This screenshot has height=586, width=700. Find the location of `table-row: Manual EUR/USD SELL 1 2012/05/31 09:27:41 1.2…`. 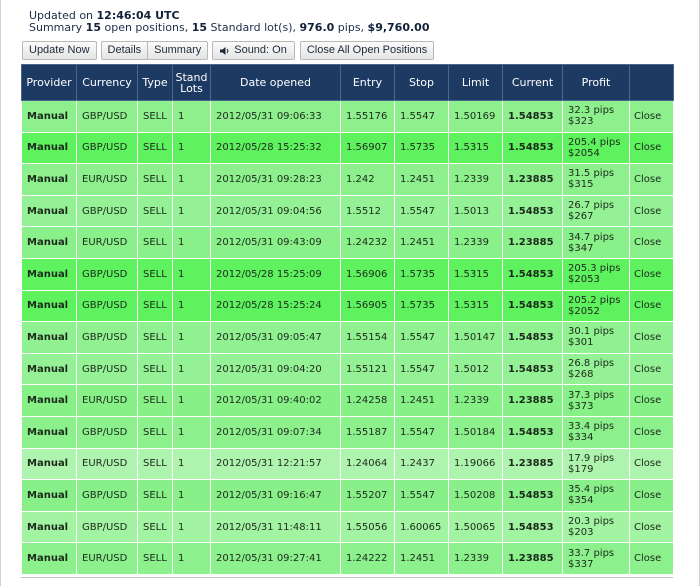

table-row: Manual EUR/USD SELL 1 2012/05/31 09:27:41 1.2… is located at coordinates (347, 558).